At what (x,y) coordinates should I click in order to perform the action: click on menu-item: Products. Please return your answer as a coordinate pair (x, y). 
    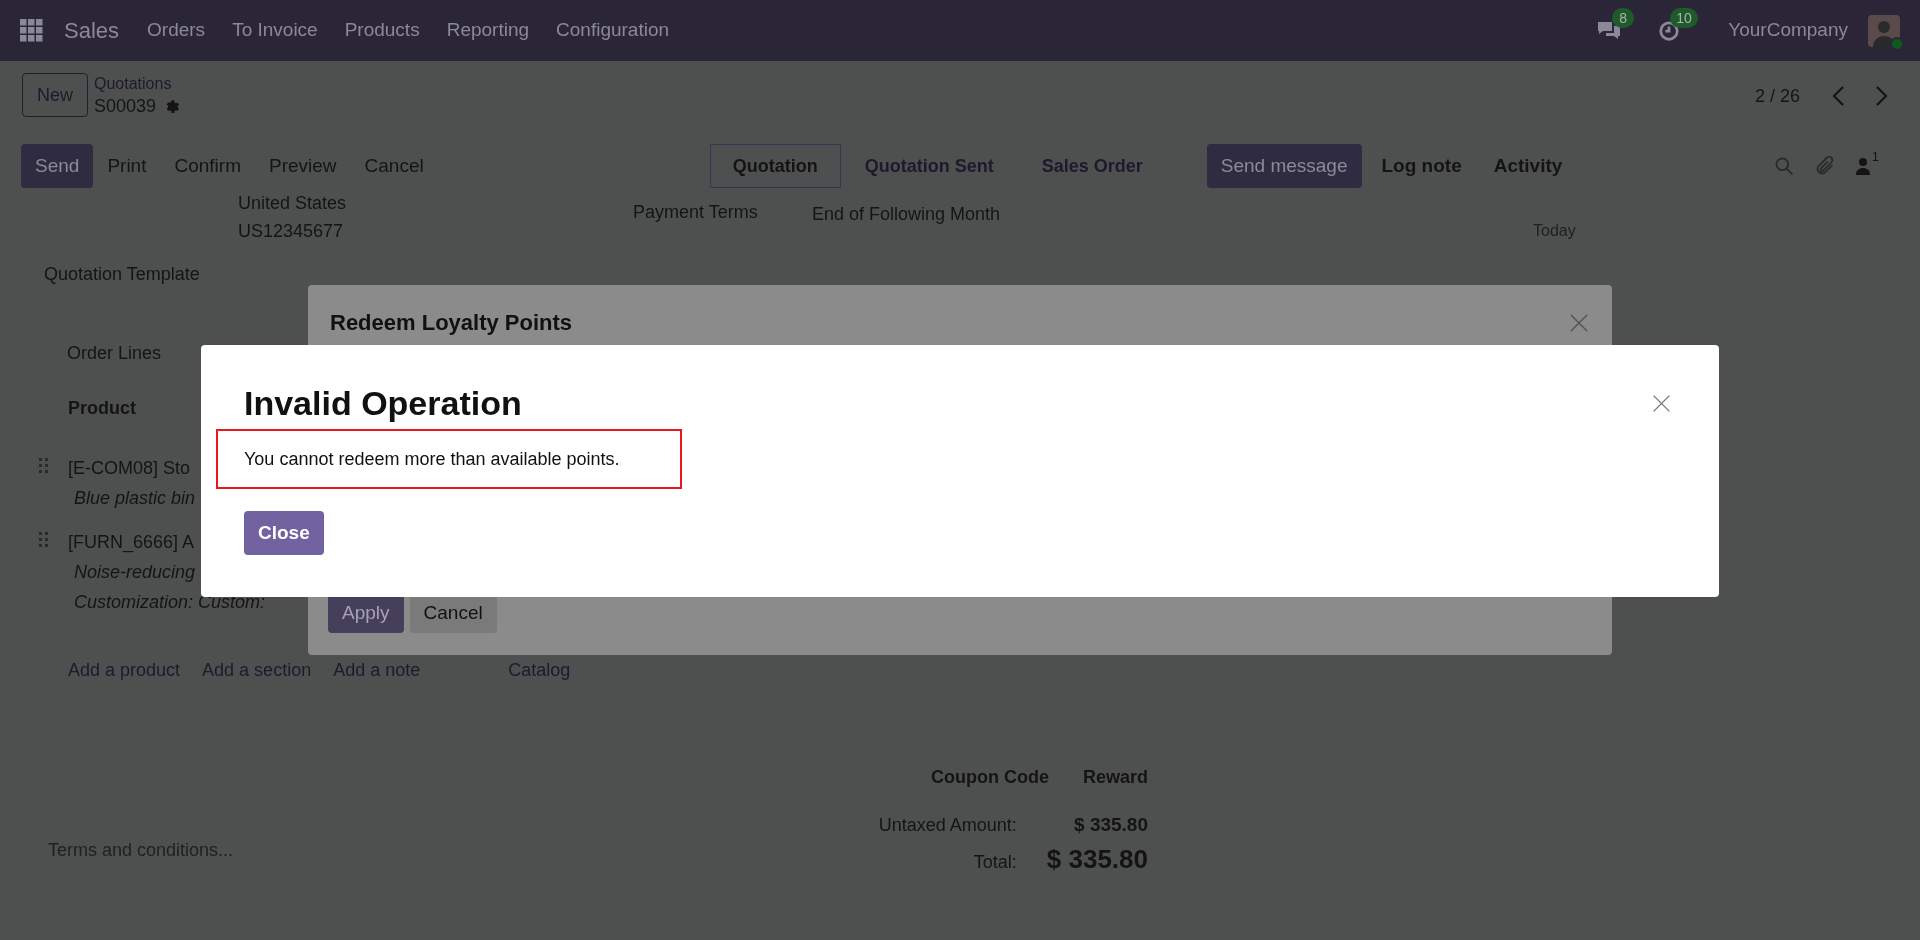
    Looking at the image, I should click on (382, 30).